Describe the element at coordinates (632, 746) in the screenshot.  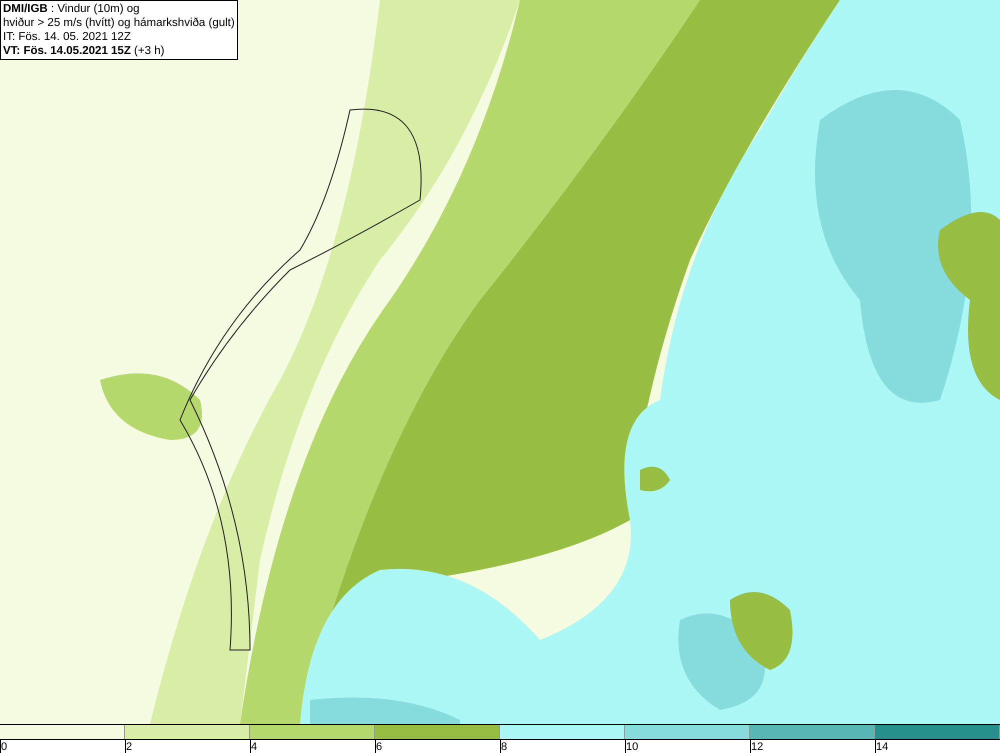
I see `legend-label: 10` at that location.